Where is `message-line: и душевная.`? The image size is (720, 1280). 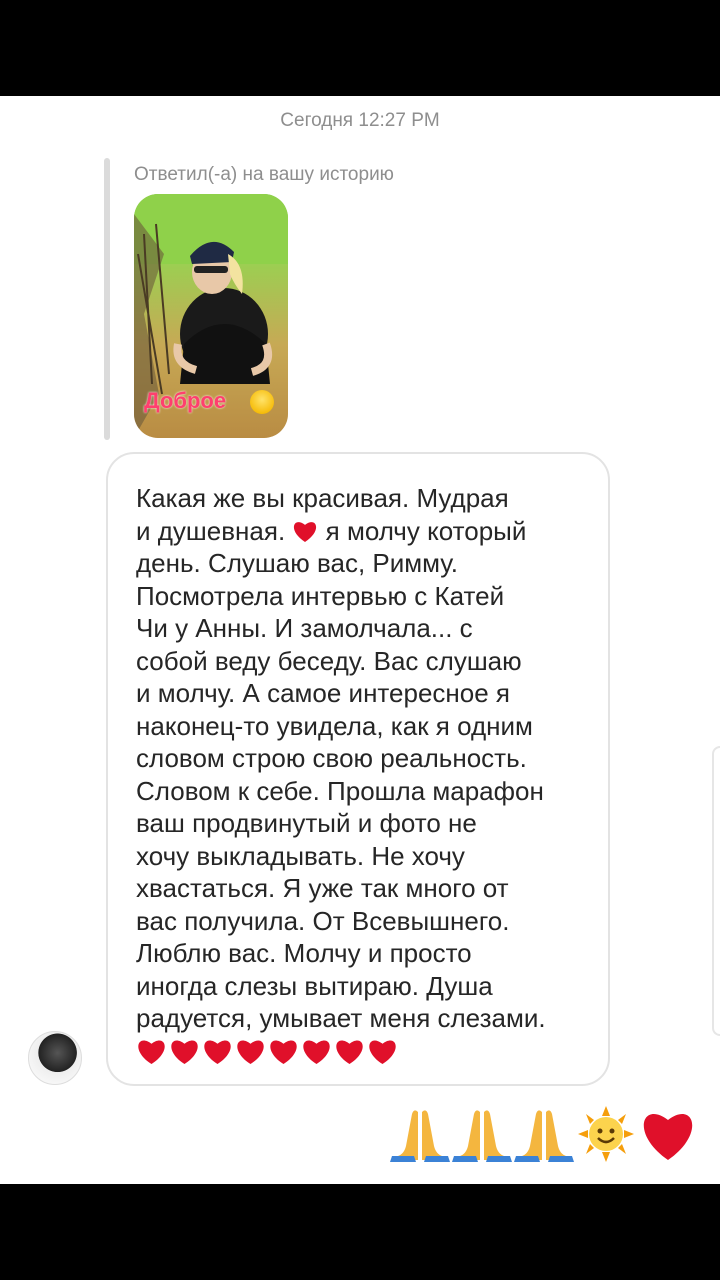 message-line: и душевная. is located at coordinates (211, 530).